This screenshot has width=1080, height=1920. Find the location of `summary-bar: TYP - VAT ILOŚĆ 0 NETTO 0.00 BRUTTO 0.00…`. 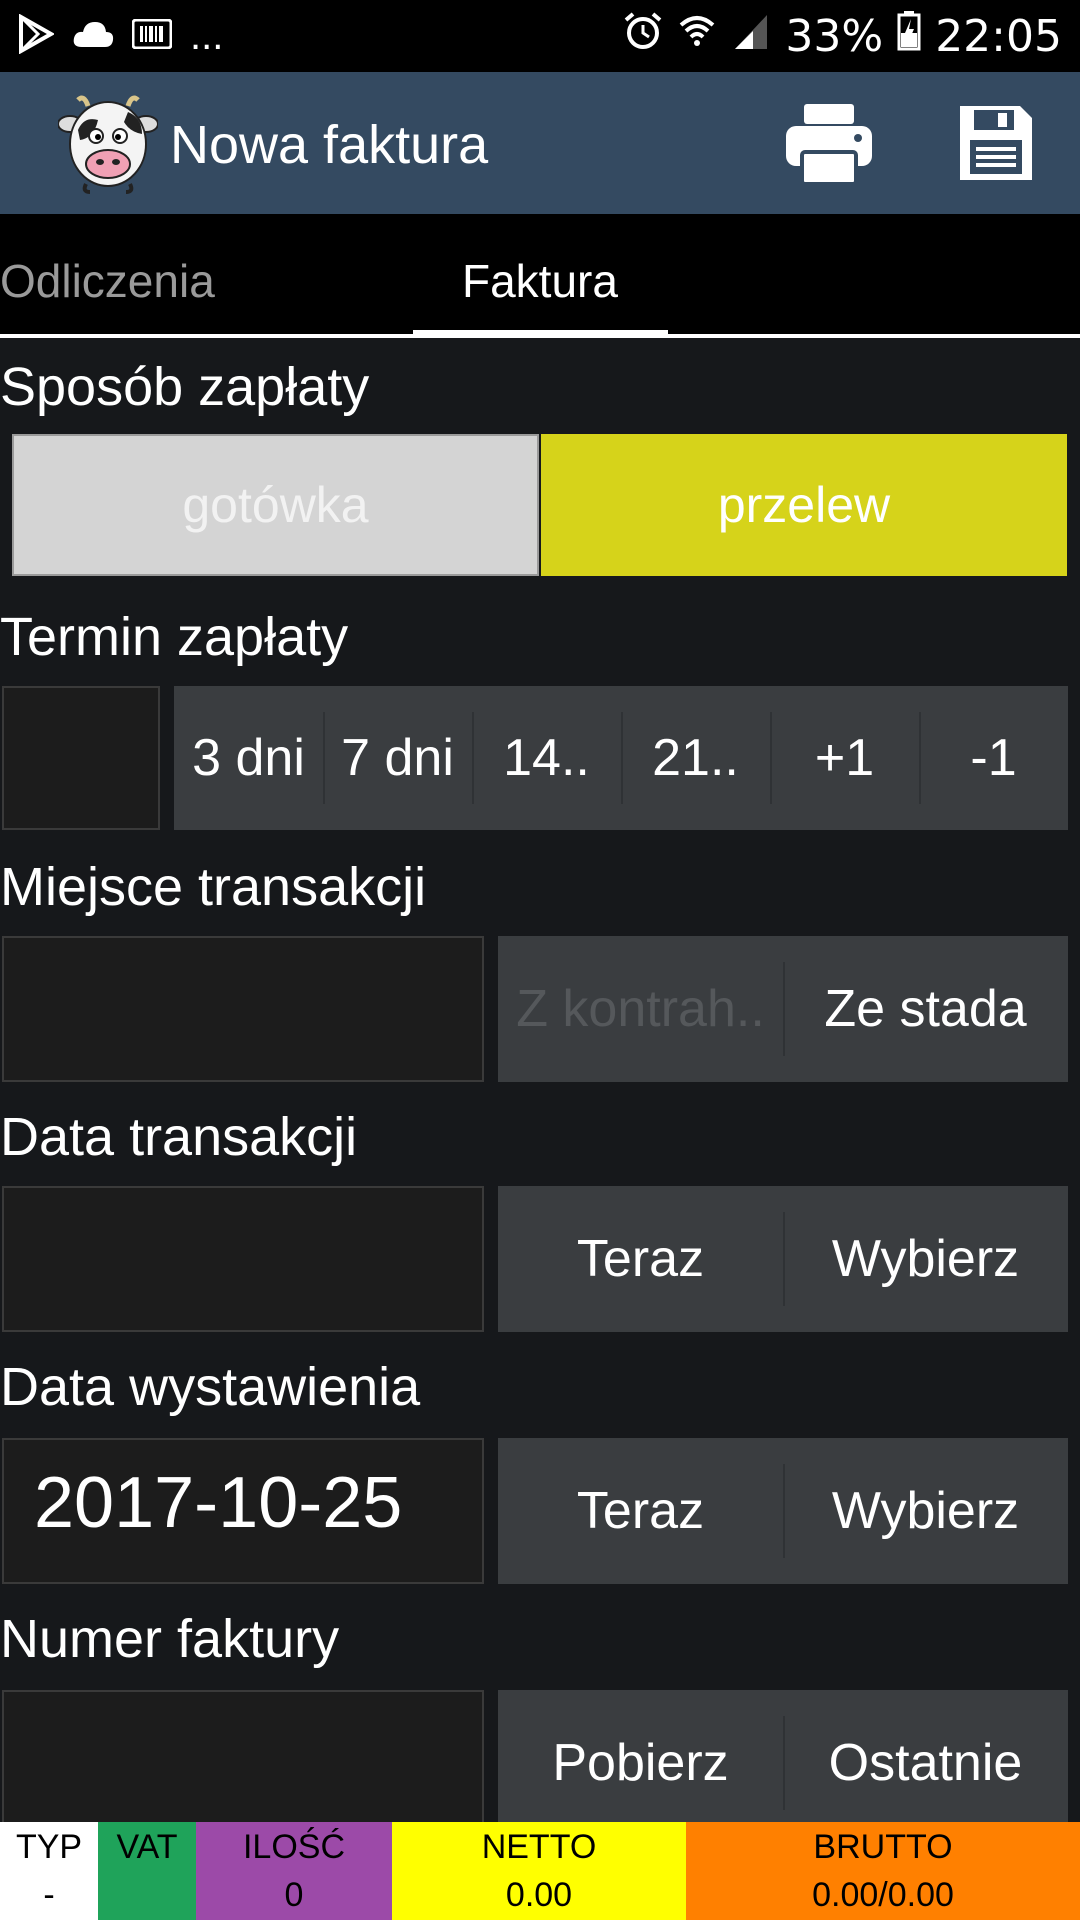

summary-bar: TYP - VAT ILOŚĆ 0 NETTO 0.00 BRUTTO 0.00… is located at coordinates (540, 1871).